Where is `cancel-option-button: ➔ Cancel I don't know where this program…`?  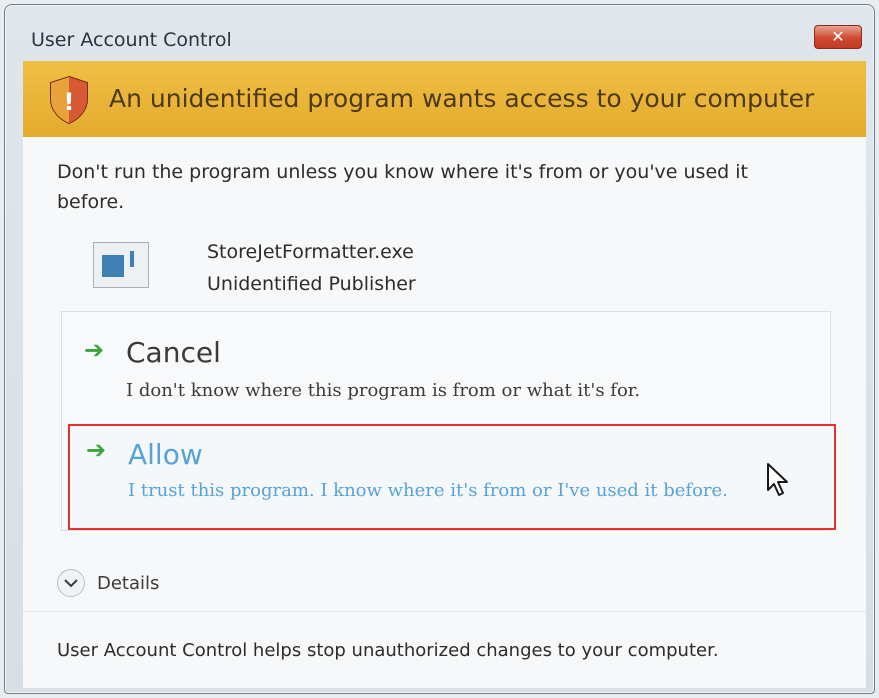 cancel-option-button: ➔ Cancel I don't know where this program… is located at coordinates (446, 369).